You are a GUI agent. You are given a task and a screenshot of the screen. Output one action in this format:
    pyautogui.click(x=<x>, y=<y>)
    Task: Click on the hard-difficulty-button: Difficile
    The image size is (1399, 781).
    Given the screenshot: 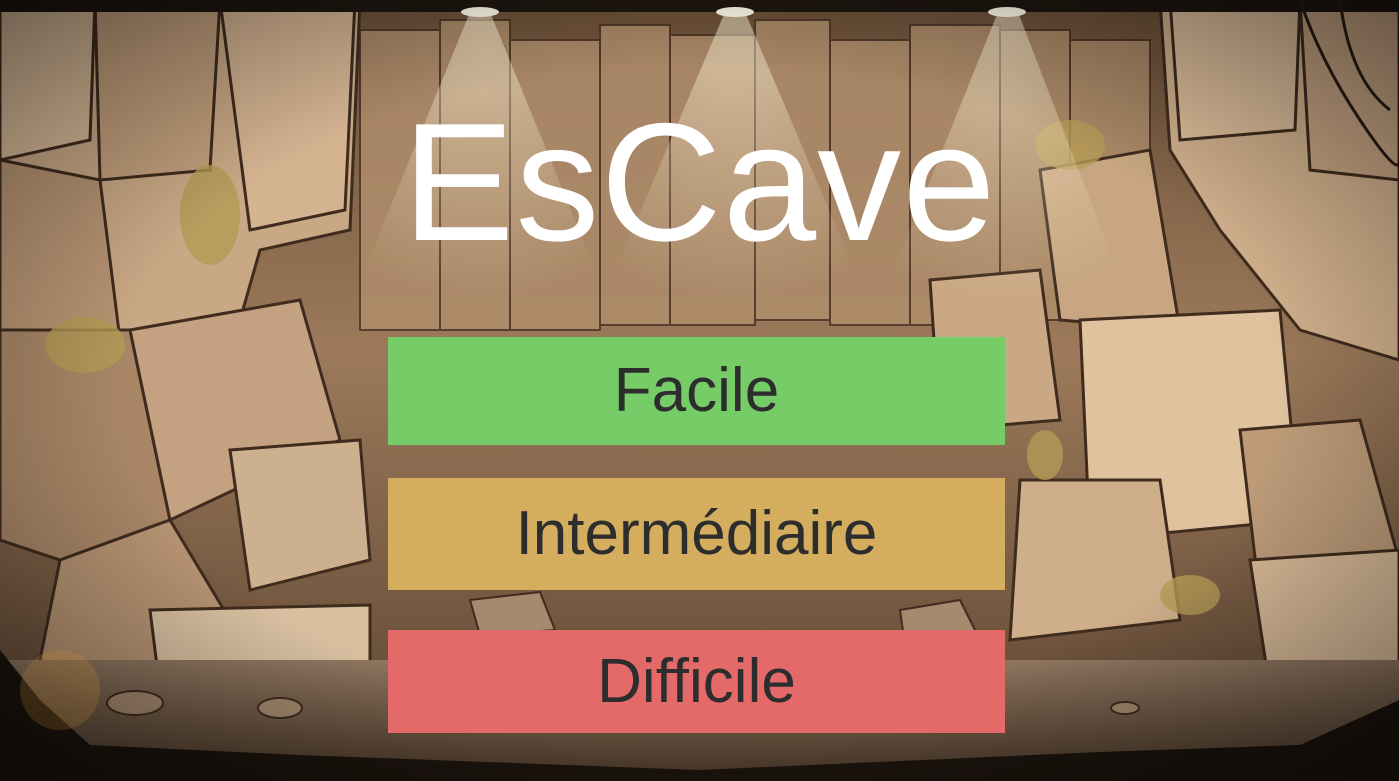 What is the action you would take?
    pyautogui.click(x=696, y=681)
    